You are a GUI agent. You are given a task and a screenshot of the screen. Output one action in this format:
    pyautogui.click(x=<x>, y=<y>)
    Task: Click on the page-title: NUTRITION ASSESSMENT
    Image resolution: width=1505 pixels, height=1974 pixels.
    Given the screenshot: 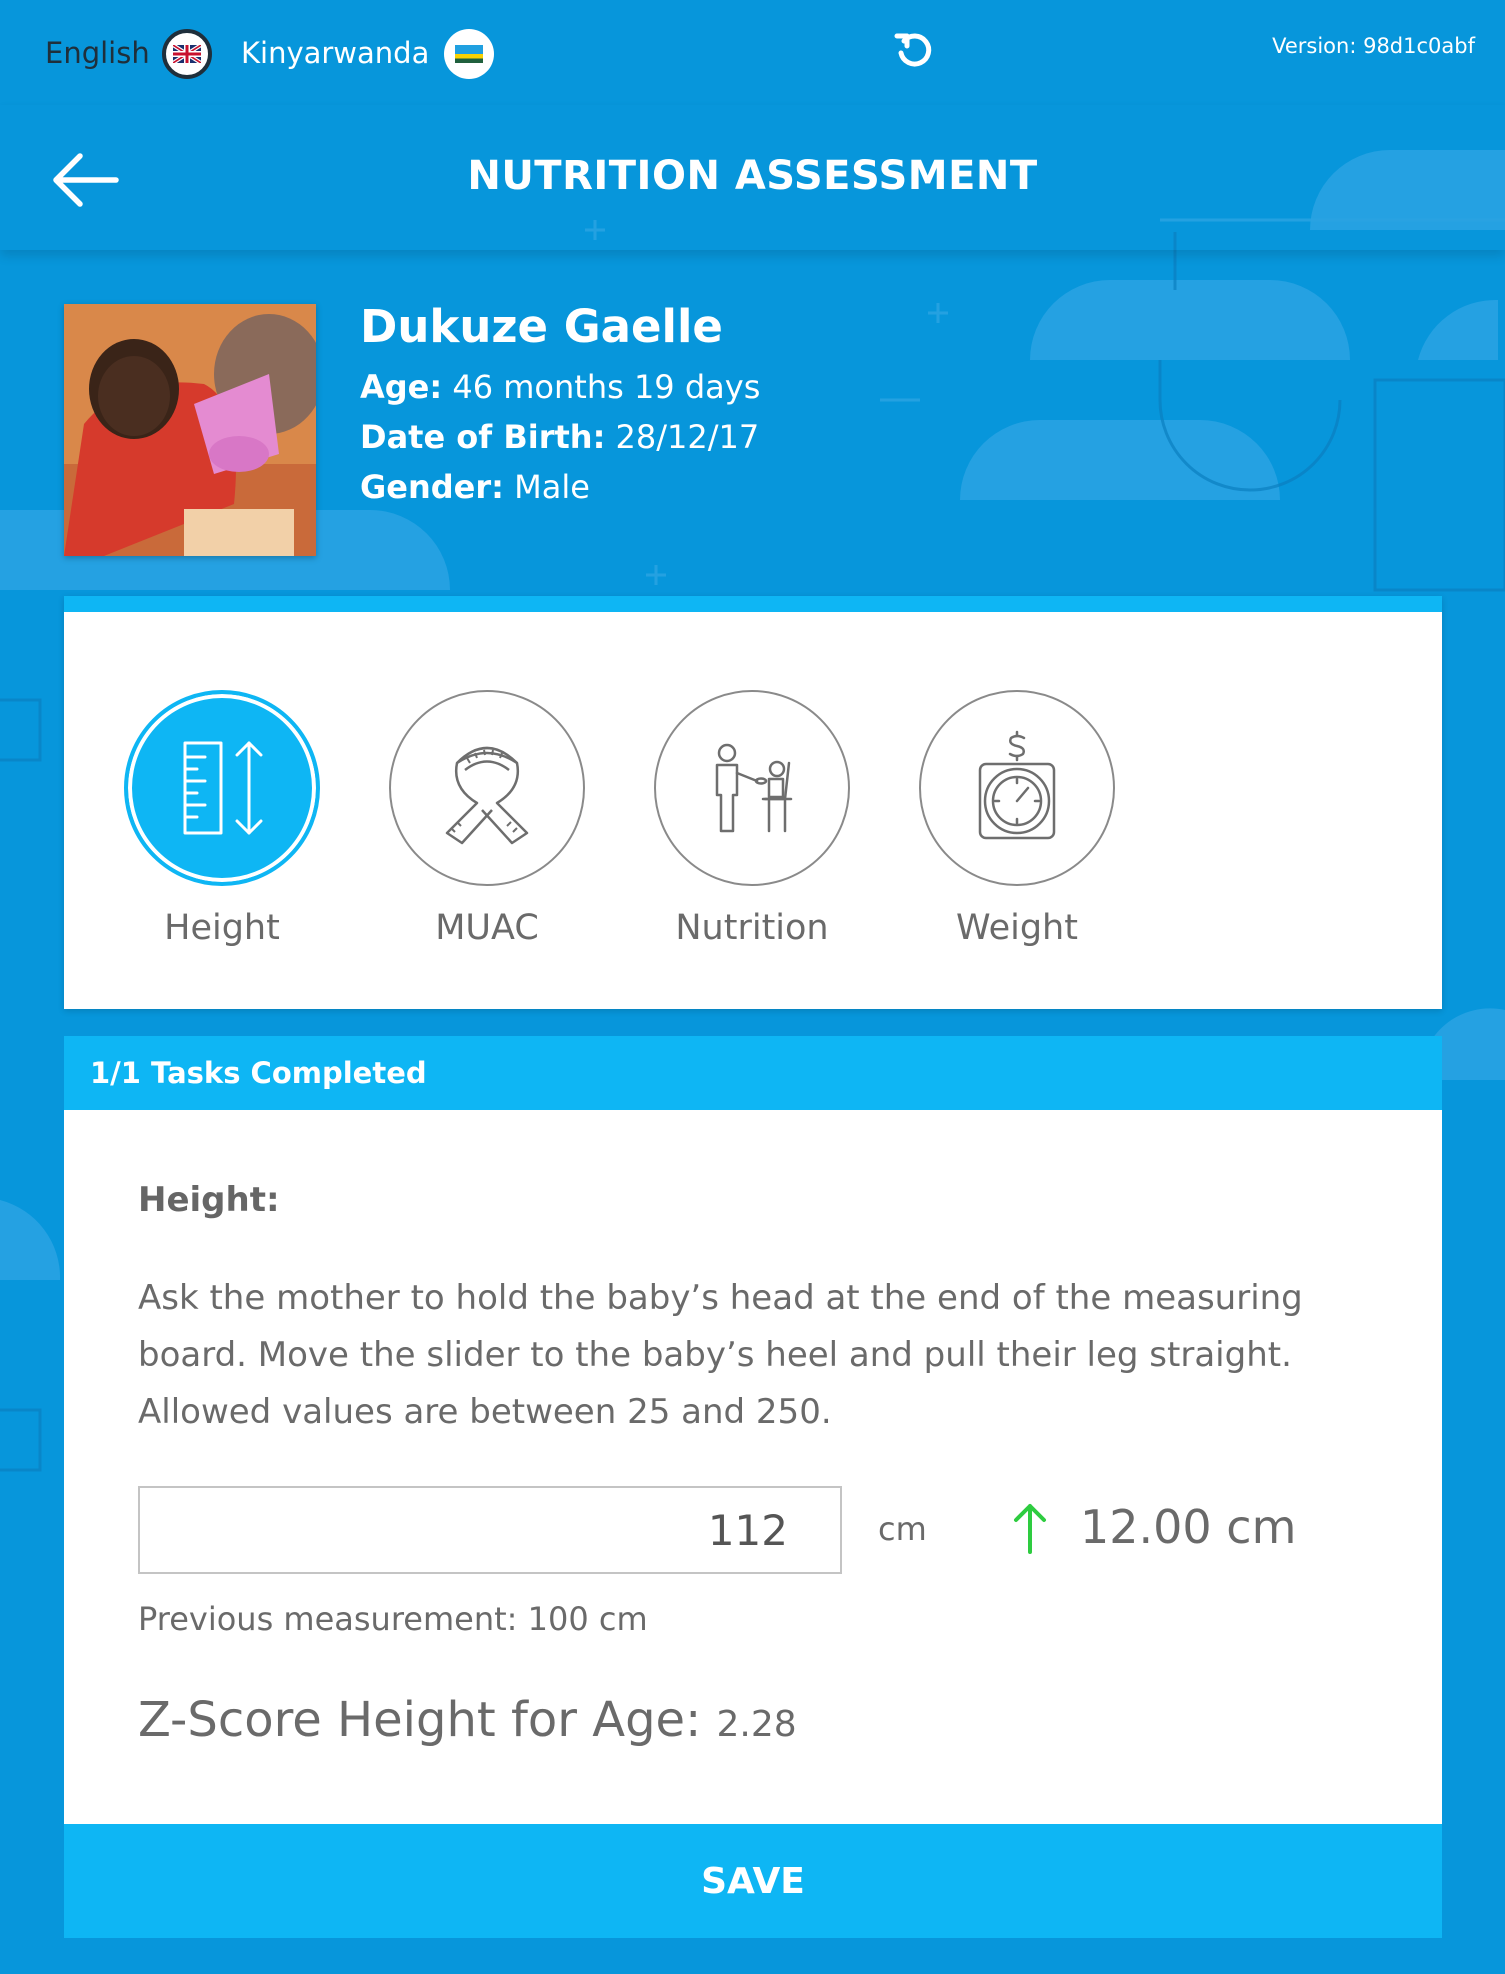 What is the action you would take?
    pyautogui.click(x=752, y=176)
    